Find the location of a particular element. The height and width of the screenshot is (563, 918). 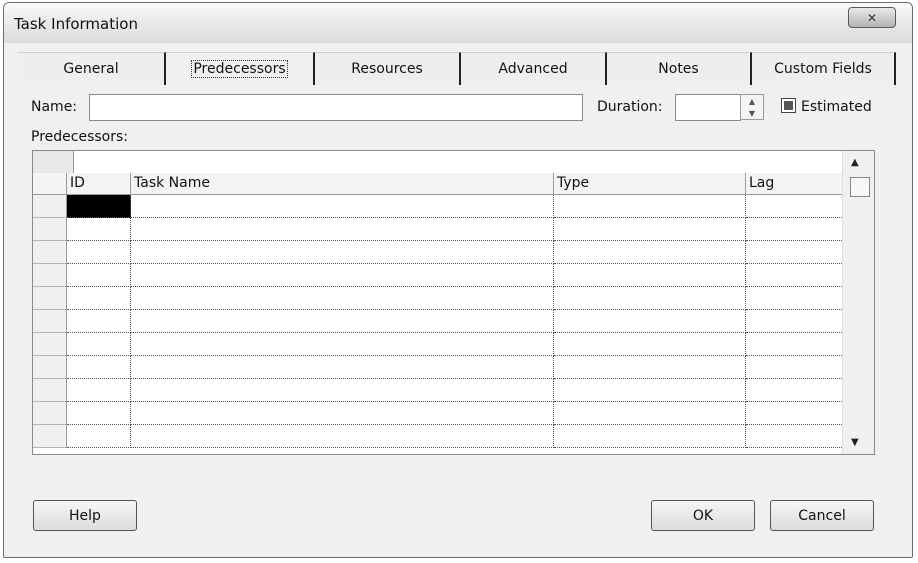

cancel-button: Cancel is located at coordinates (822, 515).